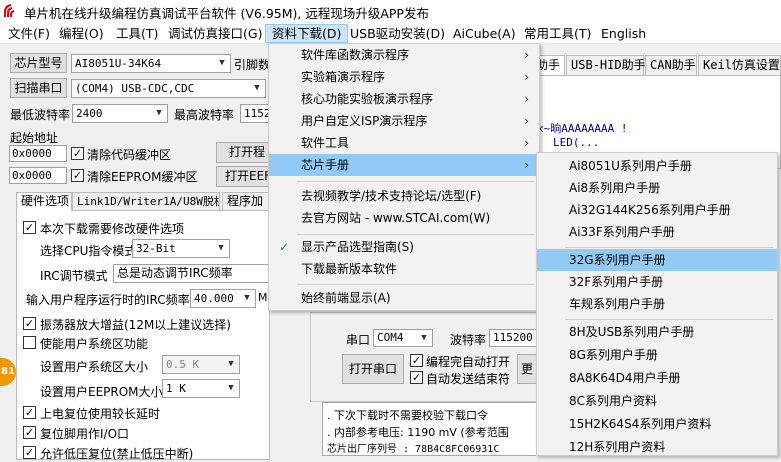  Describe the element at coordinates (214, 298) in the screenshot. I see `irc-freq-value: 40.000` at that location.